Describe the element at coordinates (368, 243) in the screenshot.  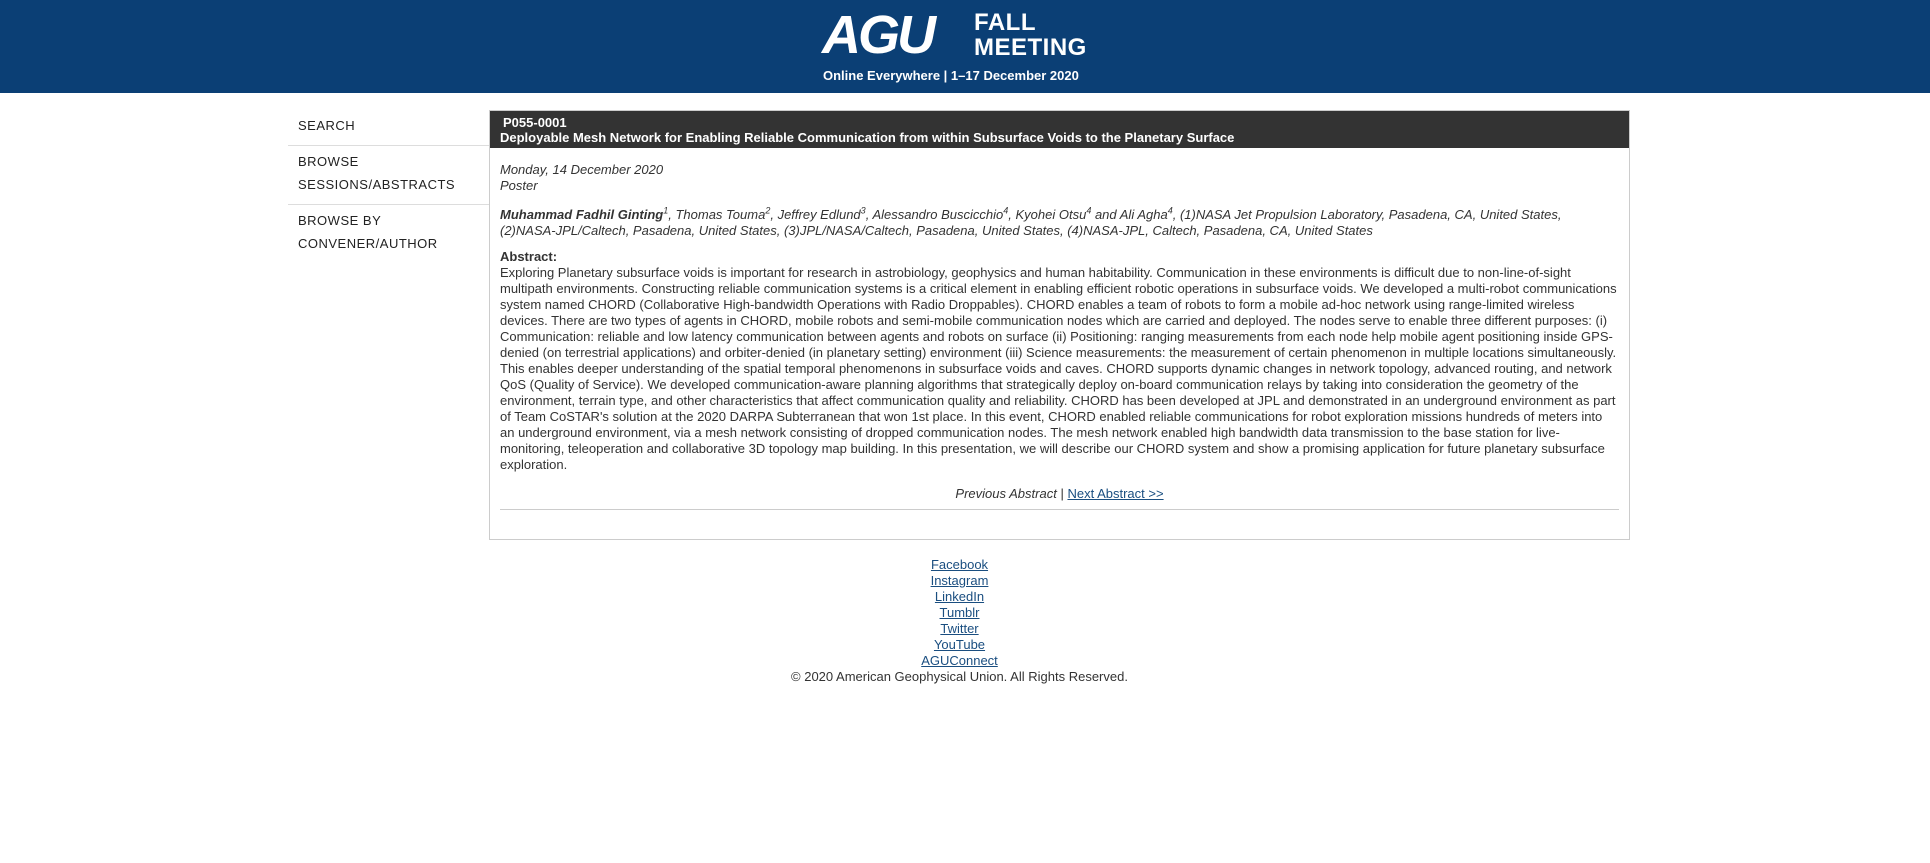
I see `sidebar-item-label: CONVENER/AUTHOR` at that location.